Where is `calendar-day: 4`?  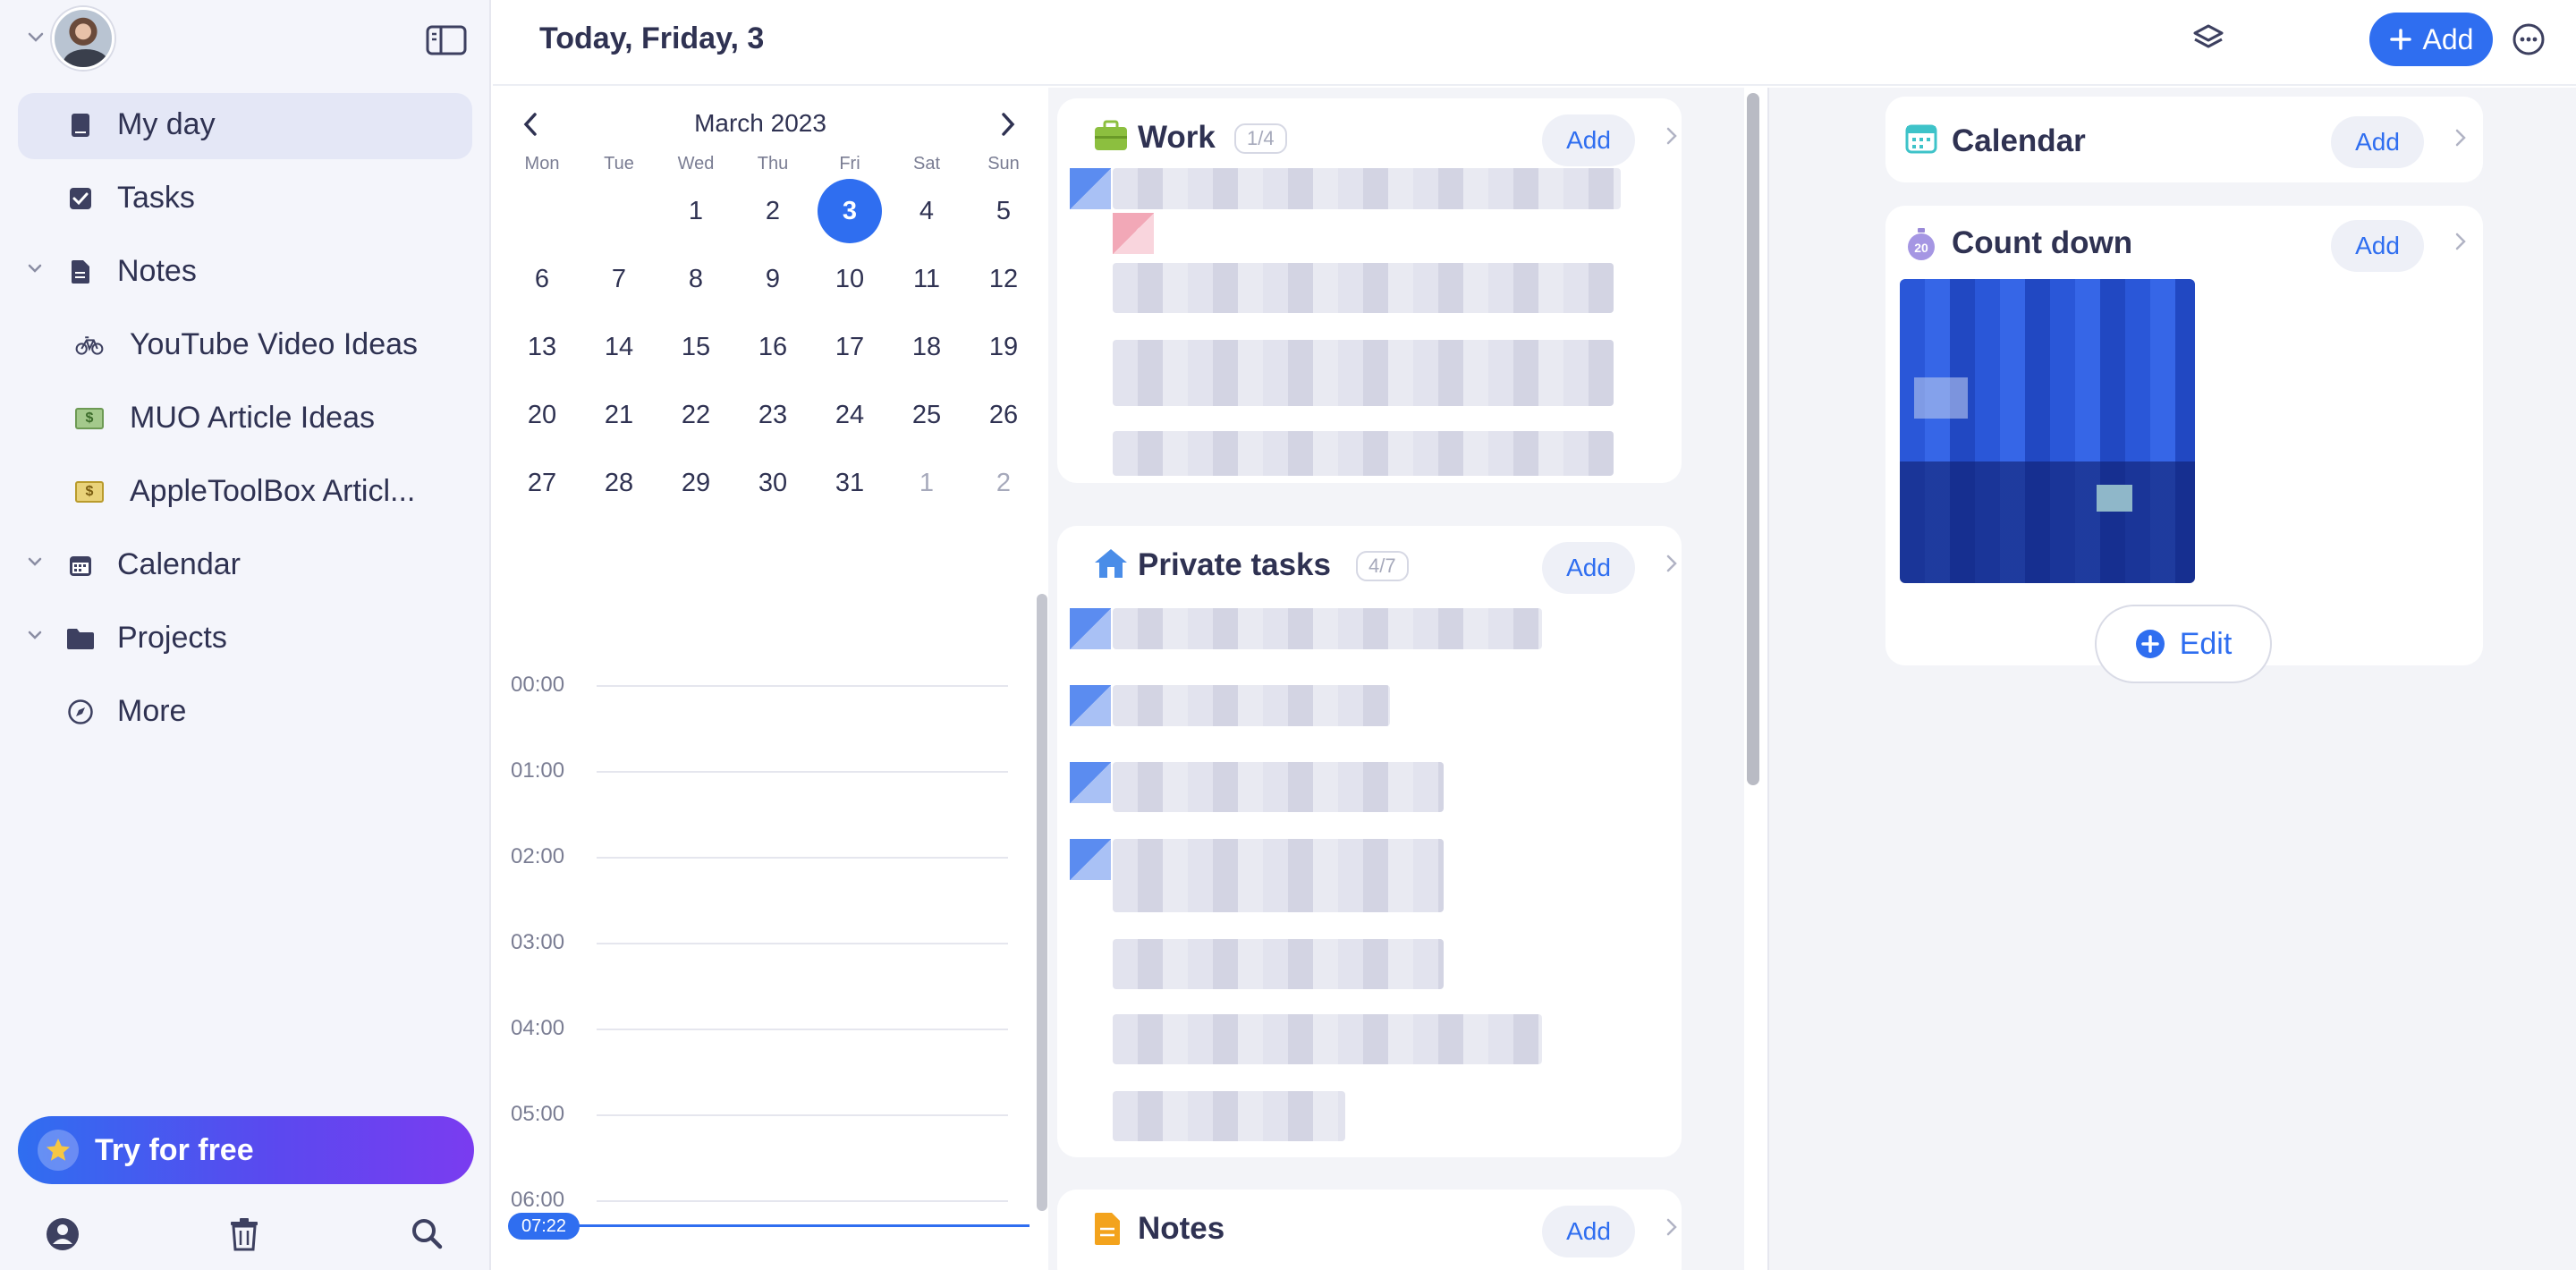 calendar-day: 4 is located at coordinates (926, 211).